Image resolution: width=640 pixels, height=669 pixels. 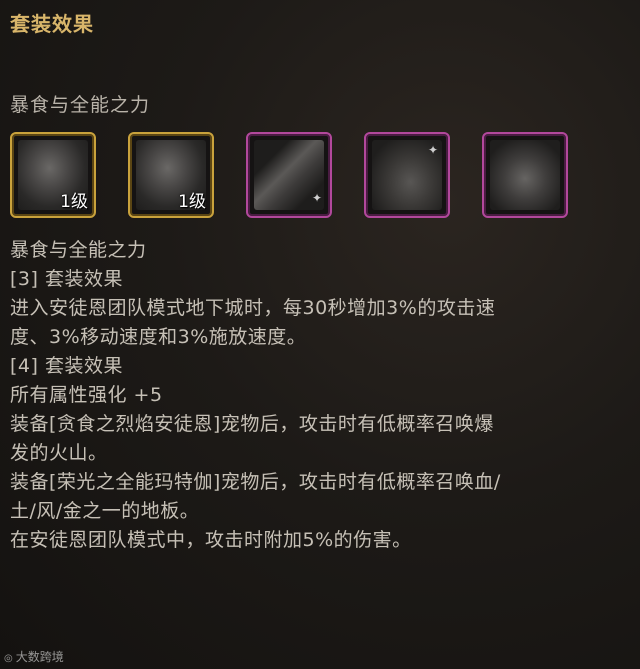 I want to click on equipment-slot-4: ✦, so click(x=407, y=175).